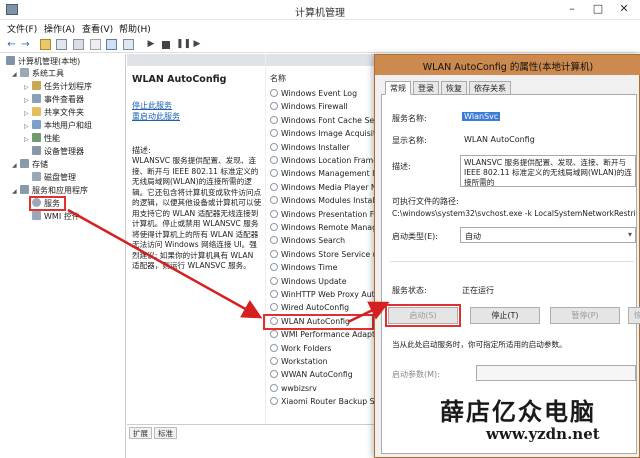 The image size is (640, 458). Describe the element at coordinates (543, 434) in the screenshot. I see `watermark-url: www.yzdn.net` at that location.